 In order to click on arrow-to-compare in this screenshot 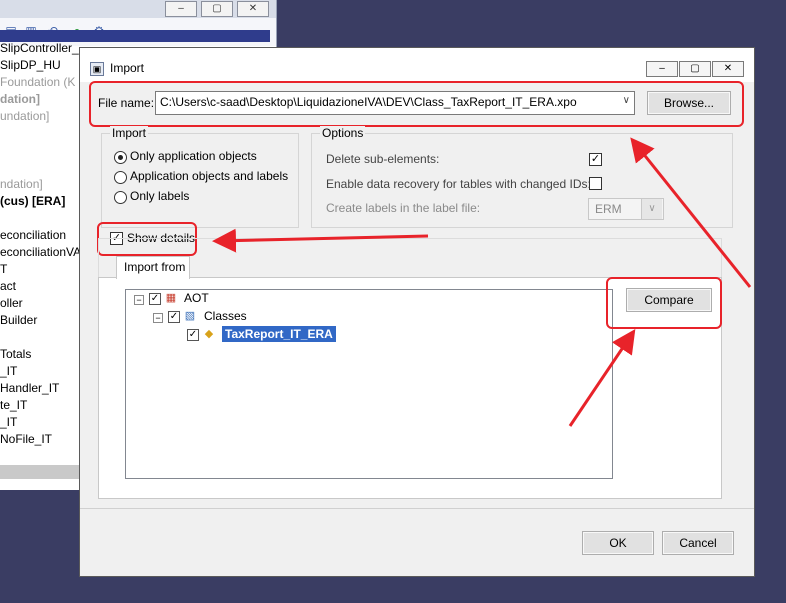, I will do `click(602, 378)`.